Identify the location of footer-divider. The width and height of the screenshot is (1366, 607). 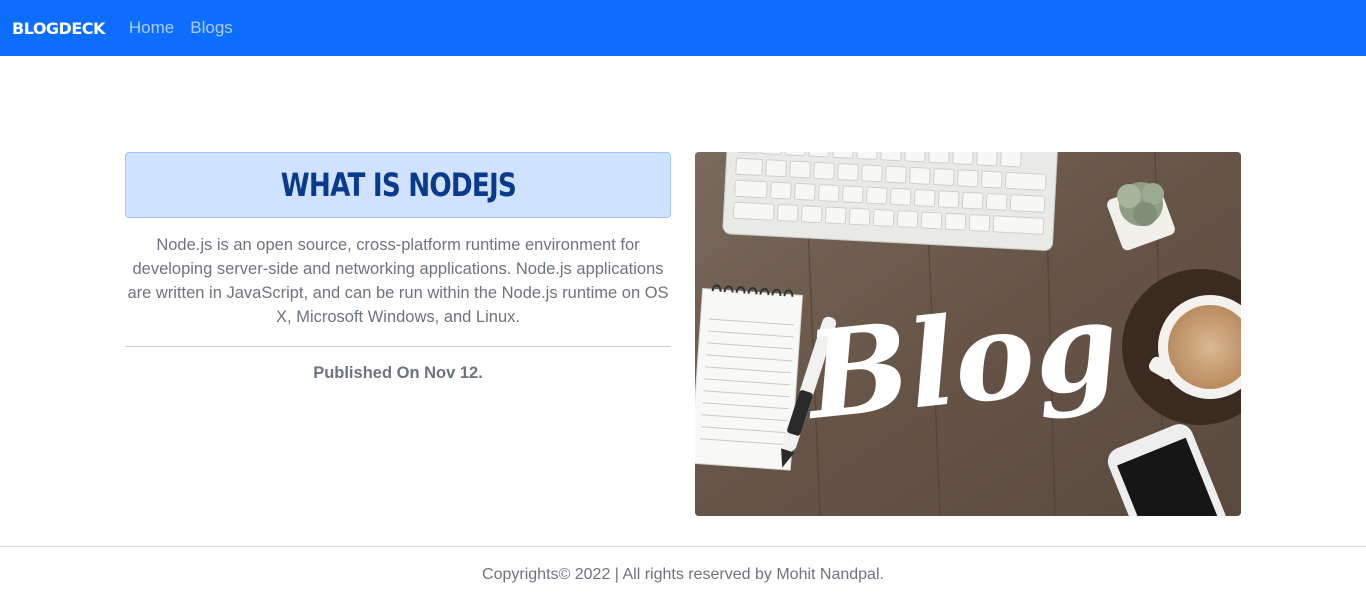
(683, 546).